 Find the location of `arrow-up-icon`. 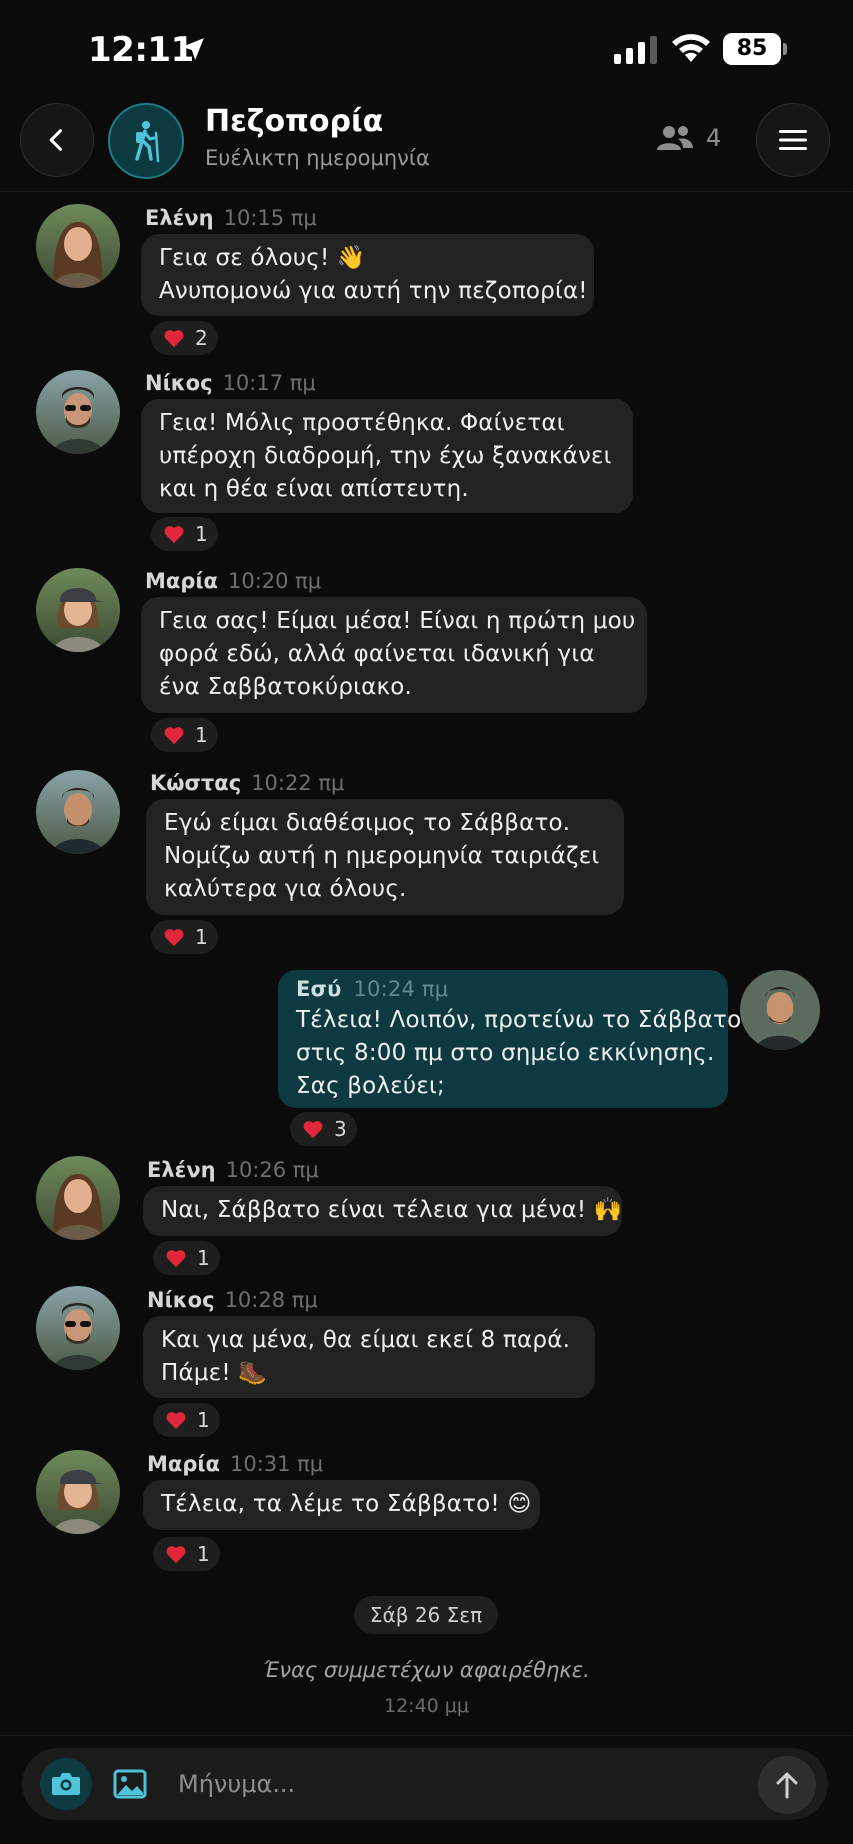

arrow-up-icon is located at coordinates (787, 1785).